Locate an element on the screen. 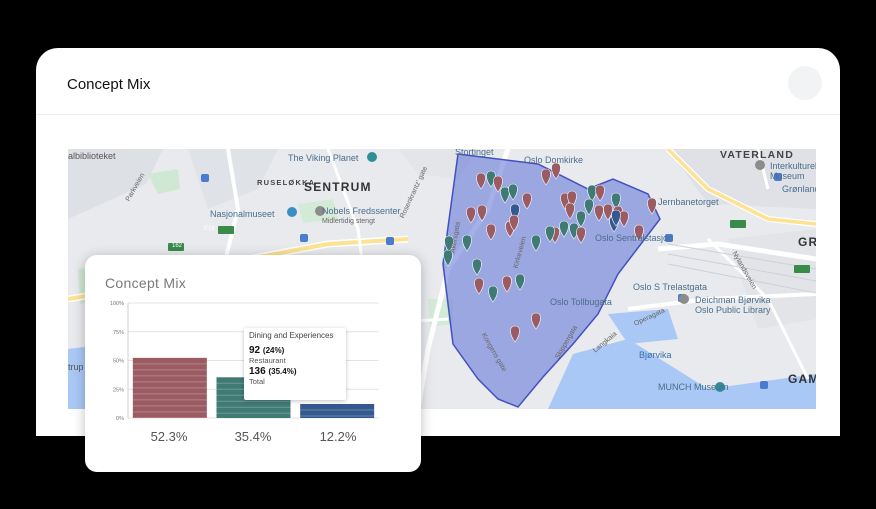  road-badge-label: E18 is located at coordinates (209, 229).